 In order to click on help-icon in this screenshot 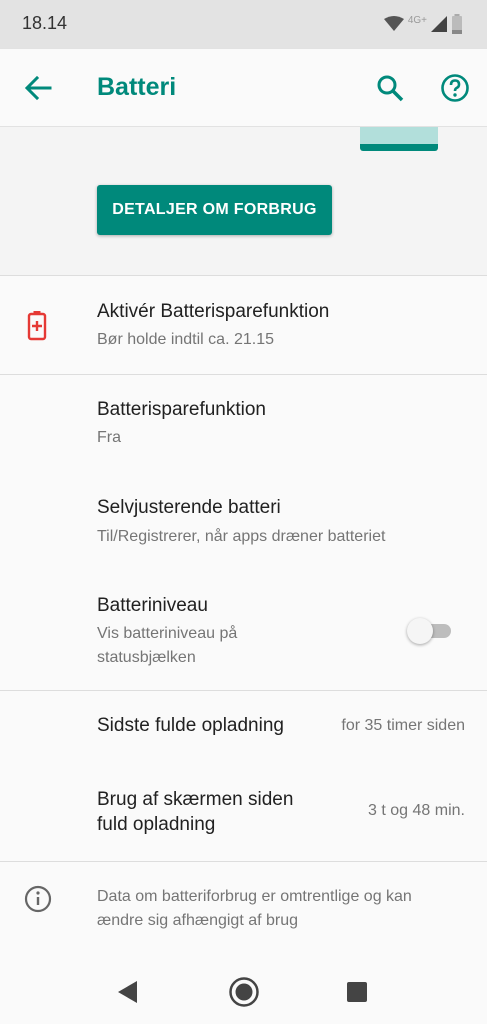, I will do `click(455, 88)`.